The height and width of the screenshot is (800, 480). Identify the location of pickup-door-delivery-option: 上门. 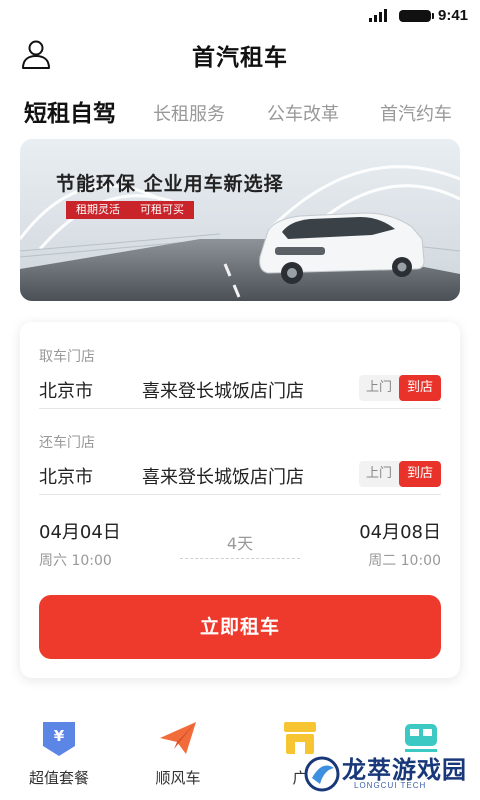
(379, 388).